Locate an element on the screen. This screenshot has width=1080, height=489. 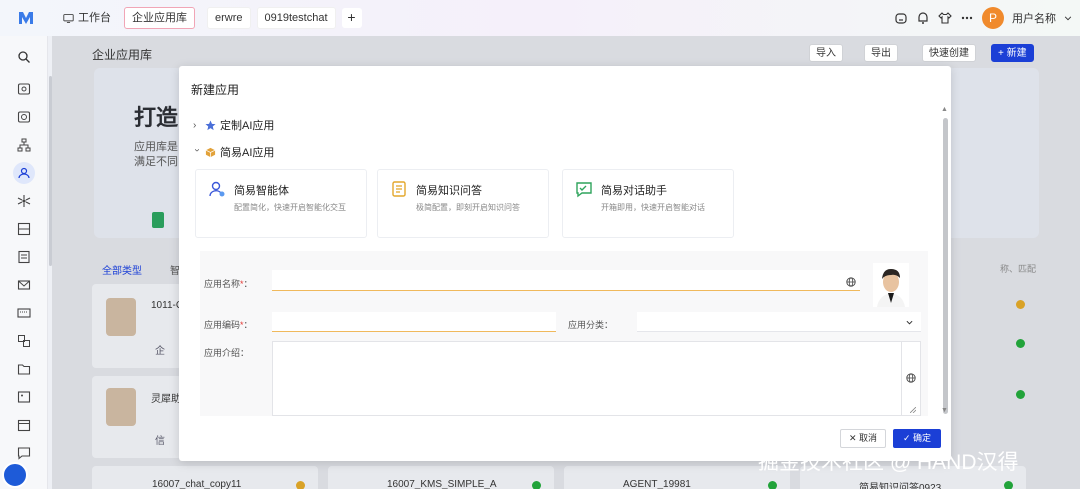
check-icon: ✓ is located at coordinates (906, 438).